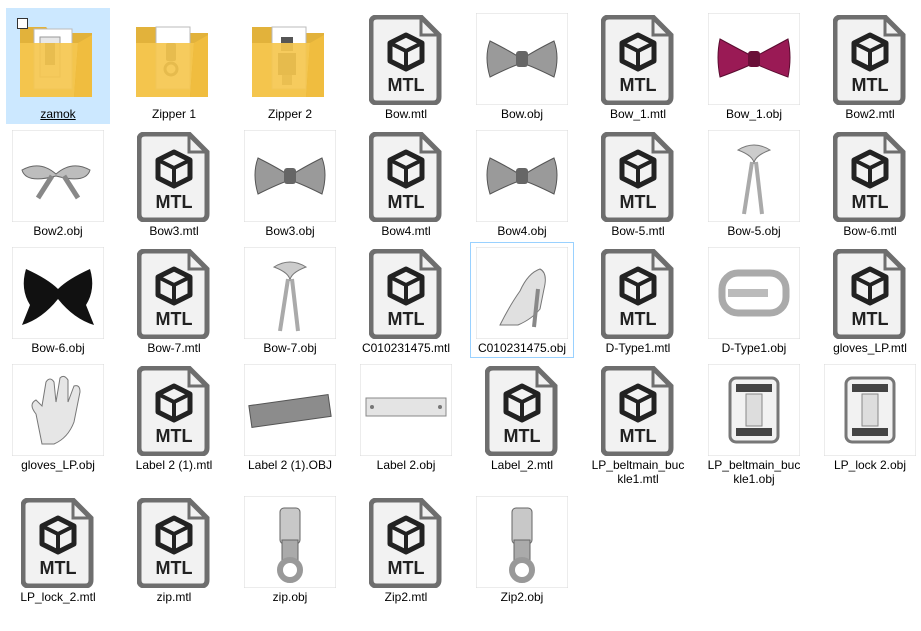 This screenshot has width=921, height=631. I want to click on shoe-thumbnail, so click(522, 293).